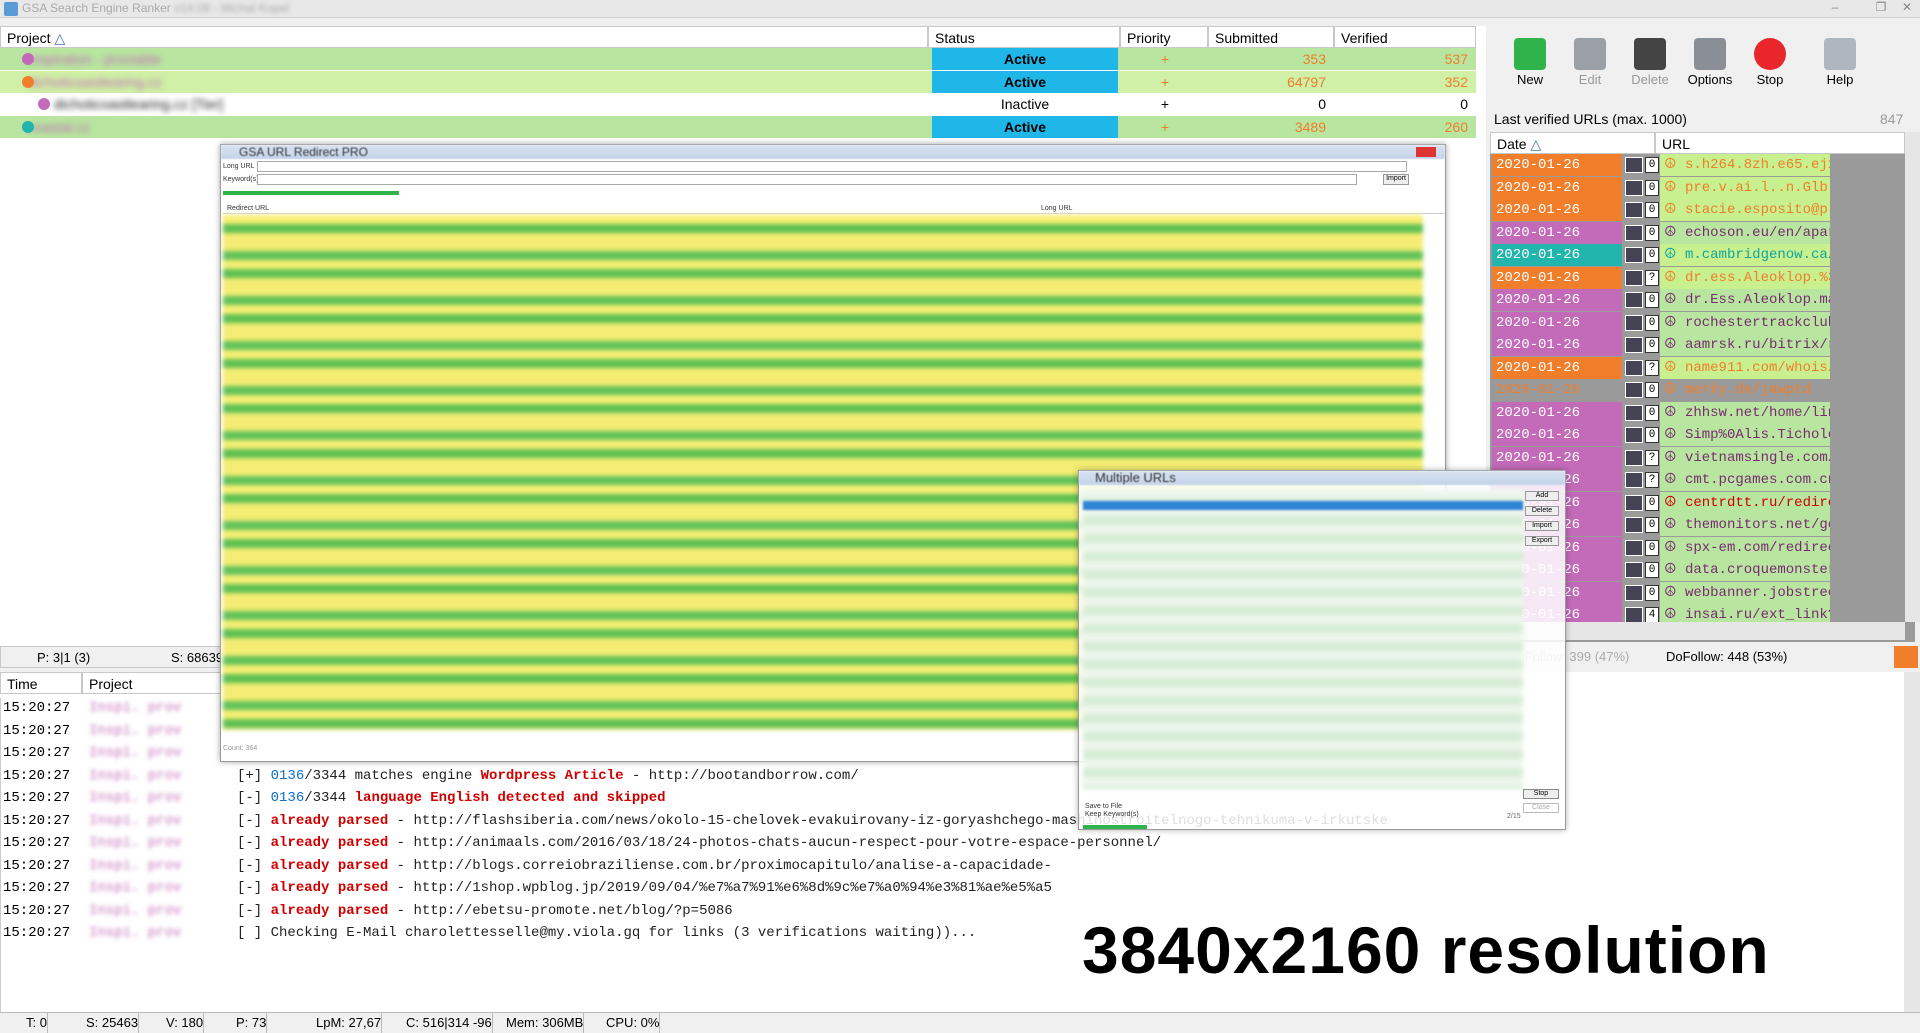  I want to click on col-header-verified: Verified, so click(1405, 37).